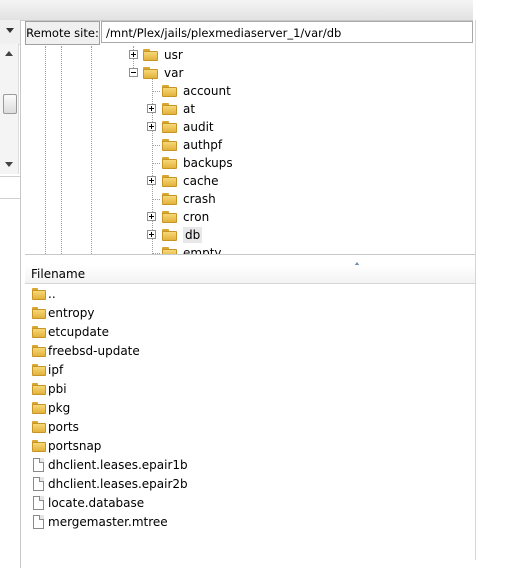  What do you see at coordinates (10, 294) in the screenshot?
I see `local-pane` at bounding box center [10, 294].